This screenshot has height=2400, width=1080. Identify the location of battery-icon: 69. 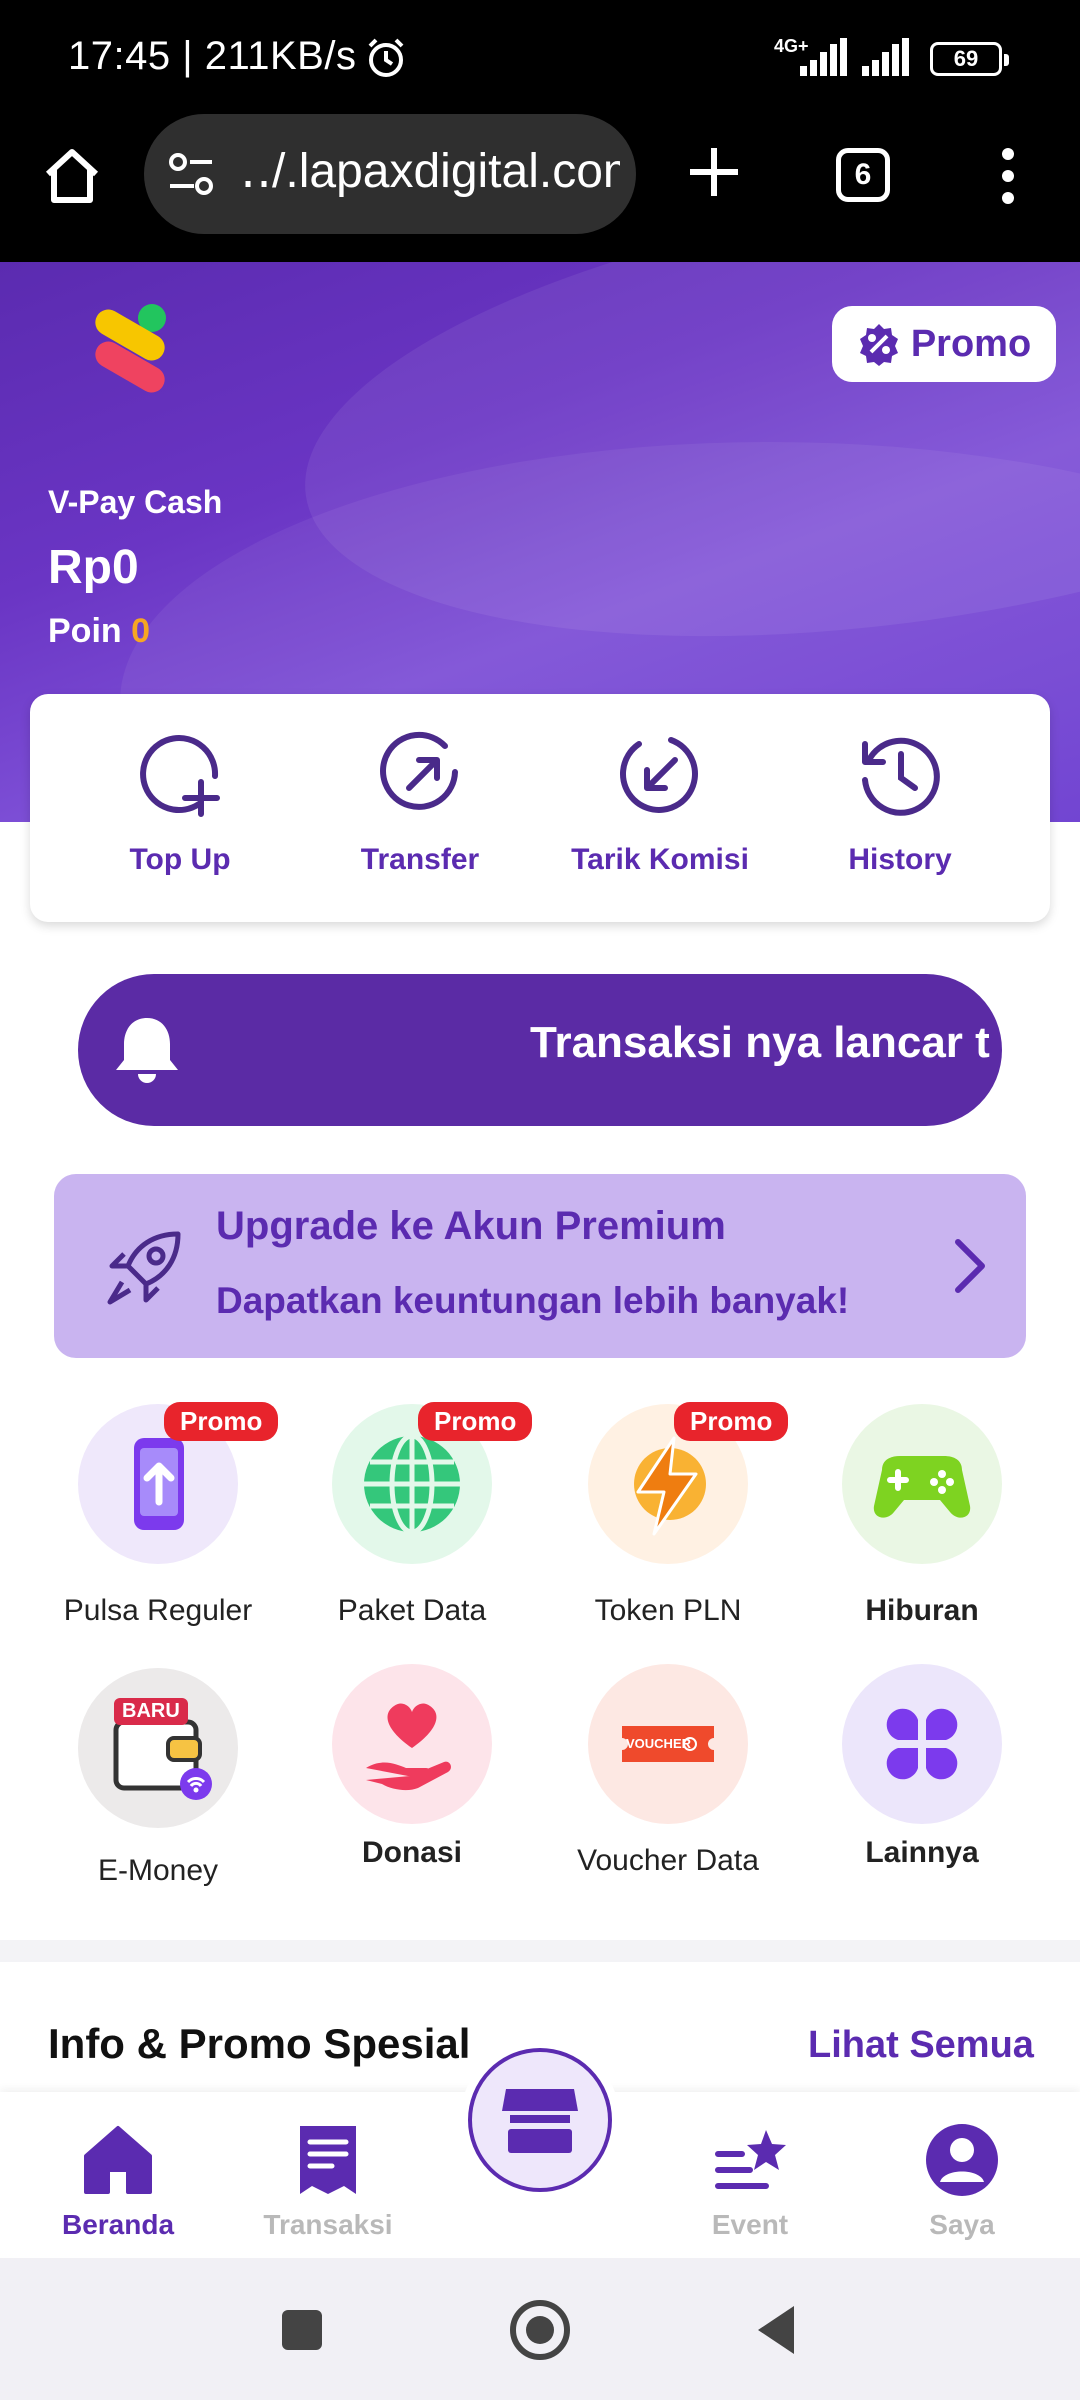
(969, 59).